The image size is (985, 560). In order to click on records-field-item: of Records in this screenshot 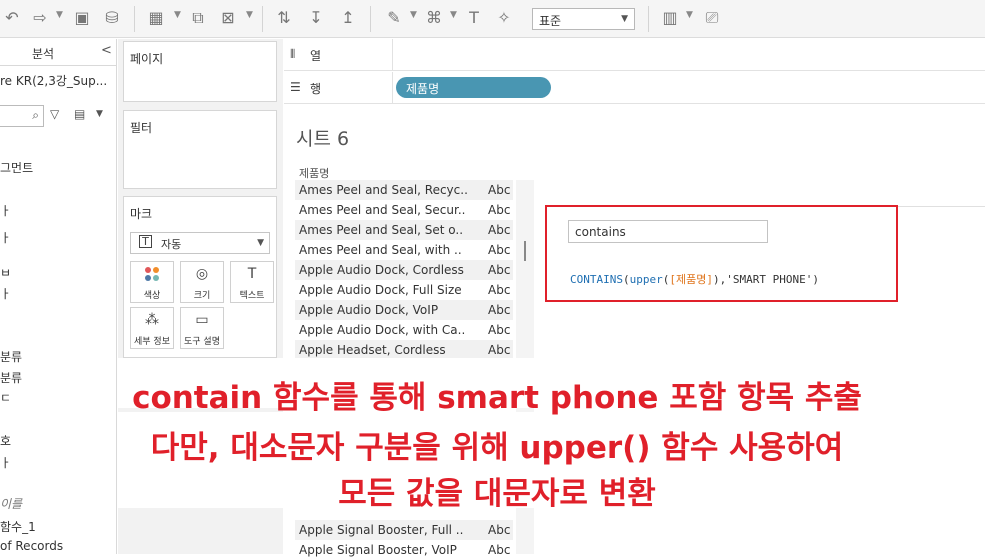, I will do `click(31, 546)`.